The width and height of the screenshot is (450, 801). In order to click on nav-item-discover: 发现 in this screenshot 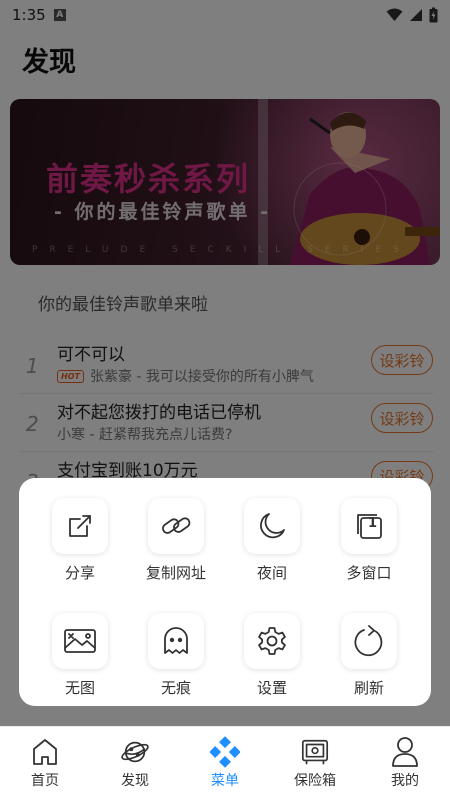, I will do `click(135, 764)`.